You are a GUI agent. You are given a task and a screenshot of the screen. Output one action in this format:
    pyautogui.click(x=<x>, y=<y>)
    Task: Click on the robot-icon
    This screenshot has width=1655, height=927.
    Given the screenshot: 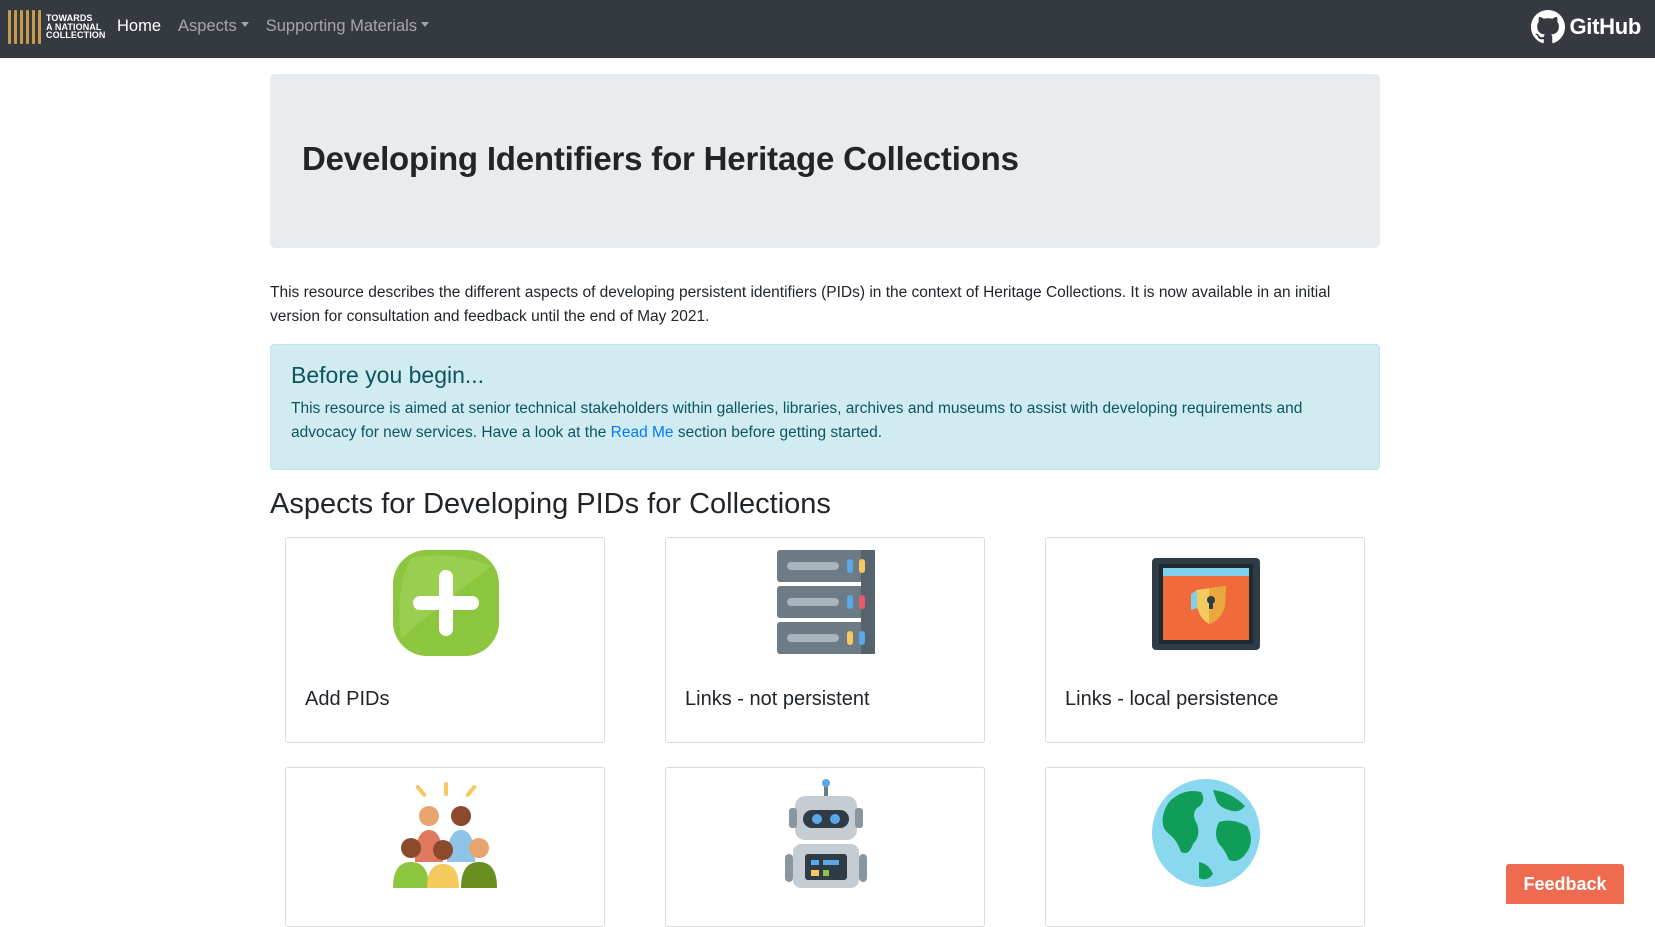 What is the action you would take?
    pyautogui.click(x=826, y=833)
    